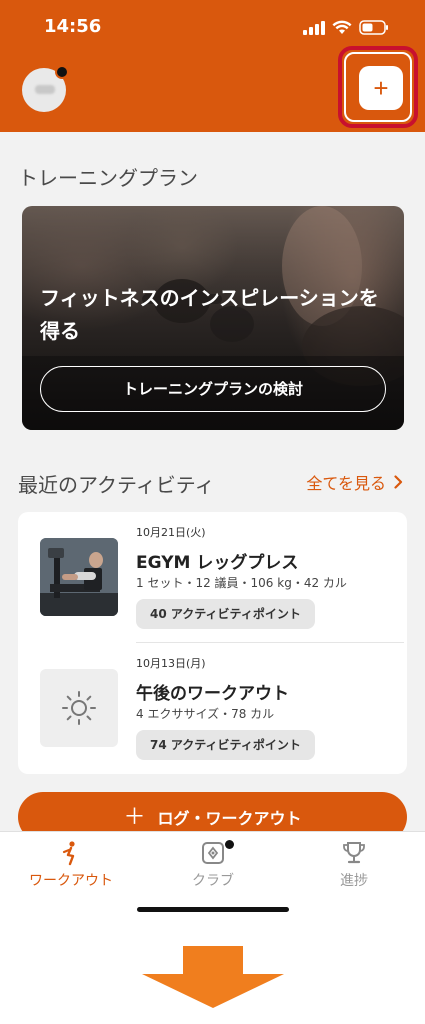 This screenshot has height=1024, width=425. Describe the element at coordinates (346, 483) in the screenshot. I see `see-all-label: 全てを見る` at that location.